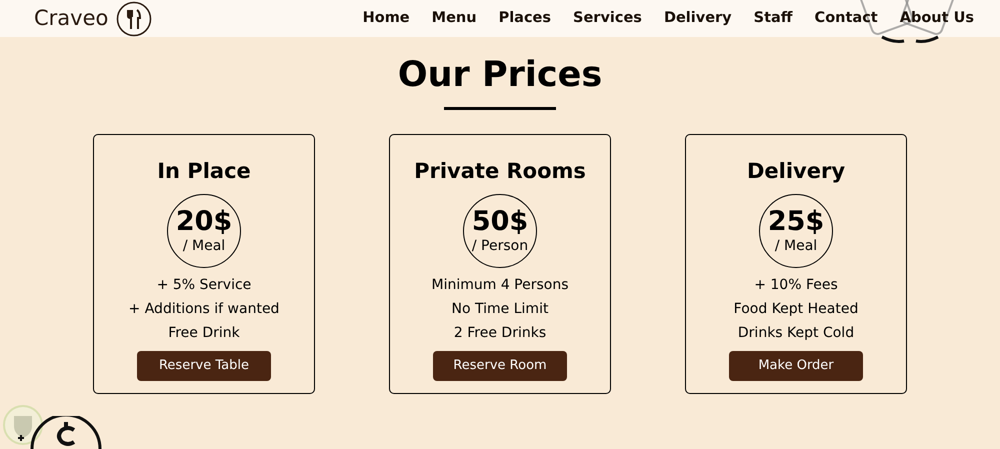 Image resolution: width=1000 pixels, height=449 pixels. Describe the element at coordinates (204, 333) in the screenshot. I see `plan-feature: Free Drink` at that location.